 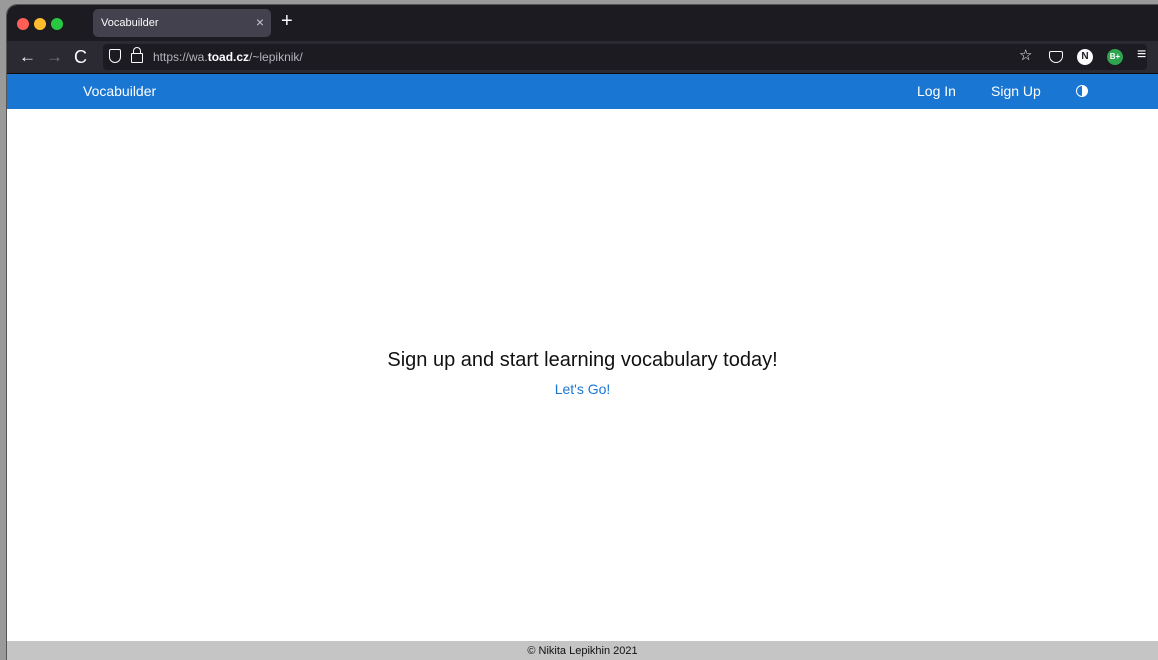 What do you see at coordinates (582, 23) in the screenshot?
I see `tab-bar: Vocabuilder × +` at bounding box center [582, 23].